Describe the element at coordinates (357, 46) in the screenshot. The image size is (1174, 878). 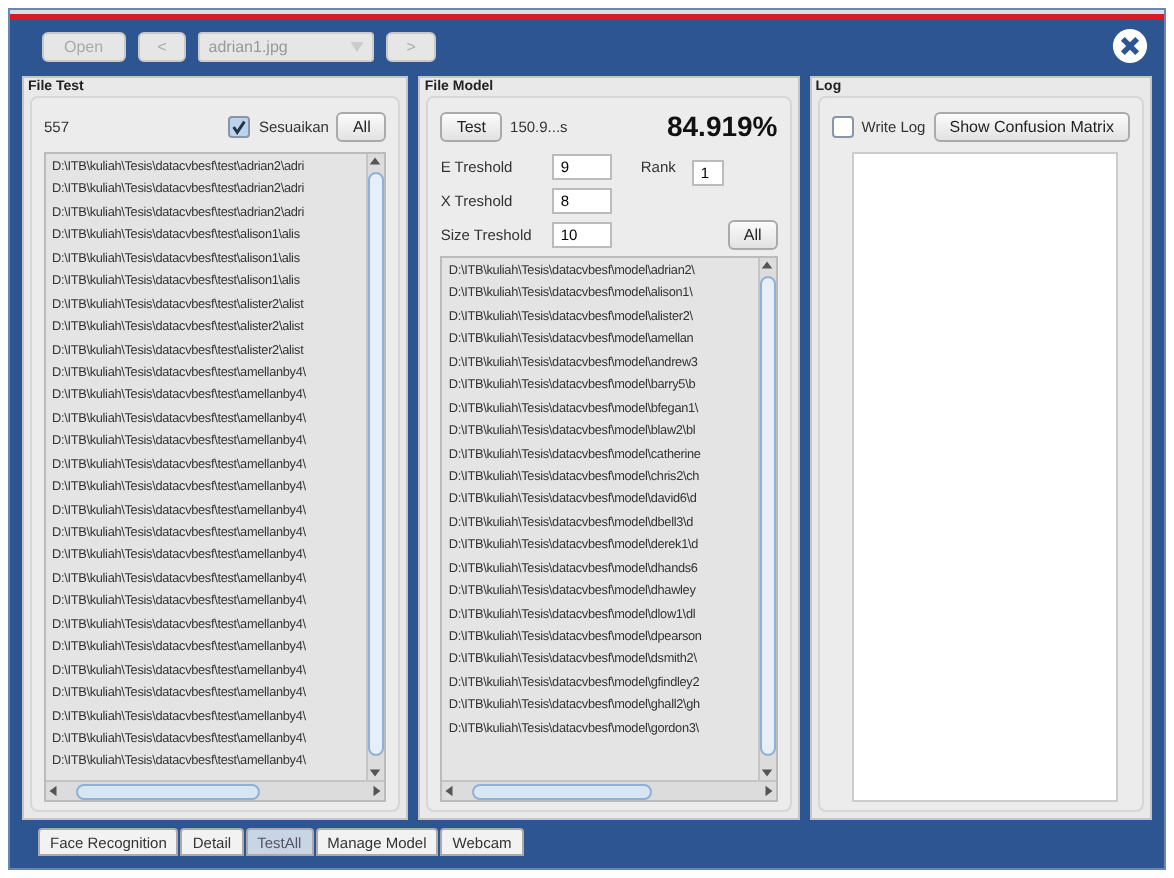
I see `dropdown-arrow-icon` at that location.